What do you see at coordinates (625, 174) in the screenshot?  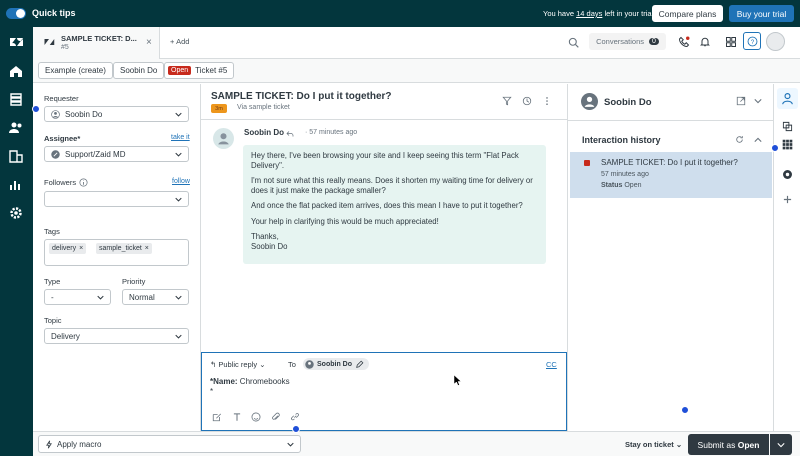 I see `history-item-time: 57 minutes ago` at bounding box center [625, 174].